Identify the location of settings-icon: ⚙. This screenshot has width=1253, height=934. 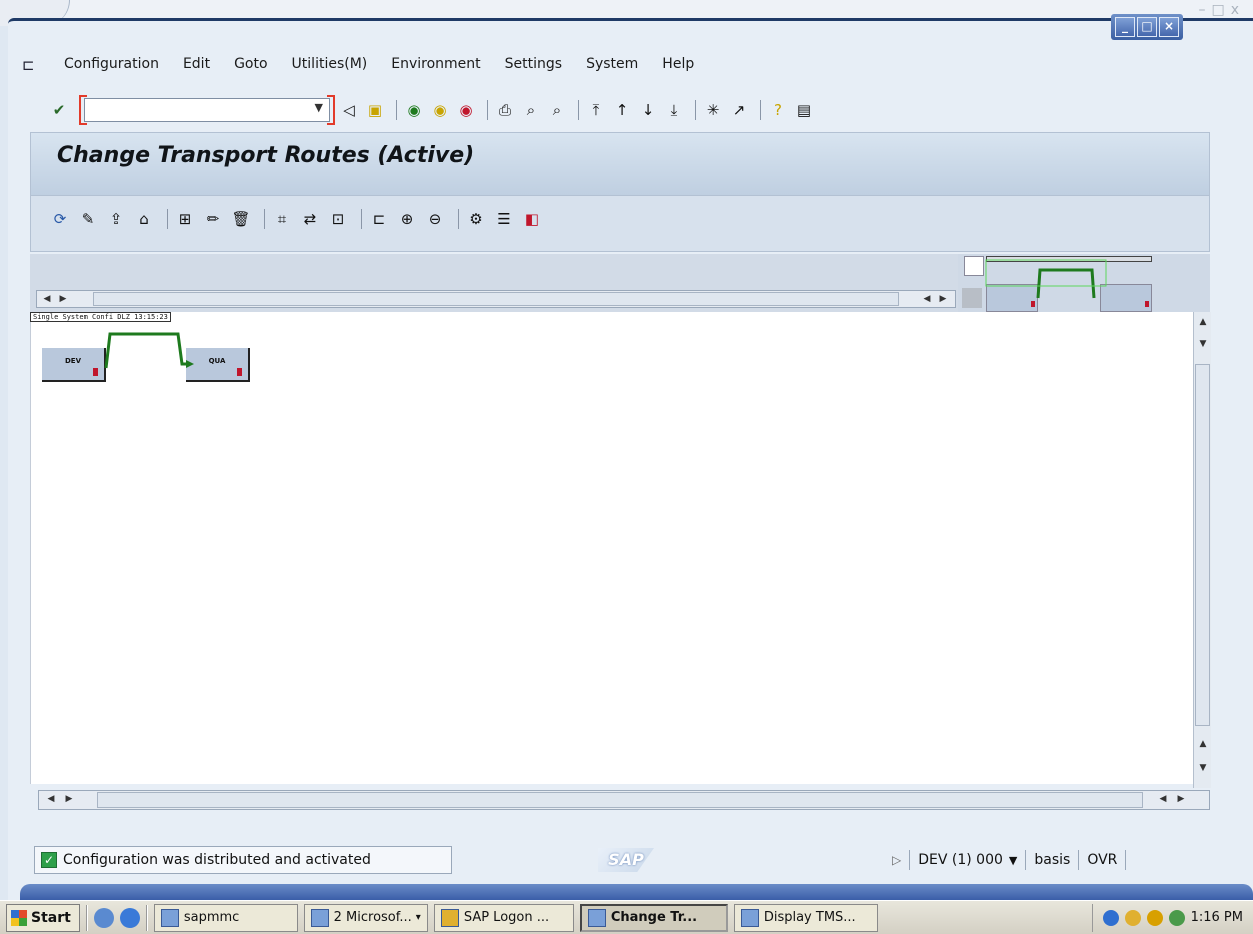
(476, 219).